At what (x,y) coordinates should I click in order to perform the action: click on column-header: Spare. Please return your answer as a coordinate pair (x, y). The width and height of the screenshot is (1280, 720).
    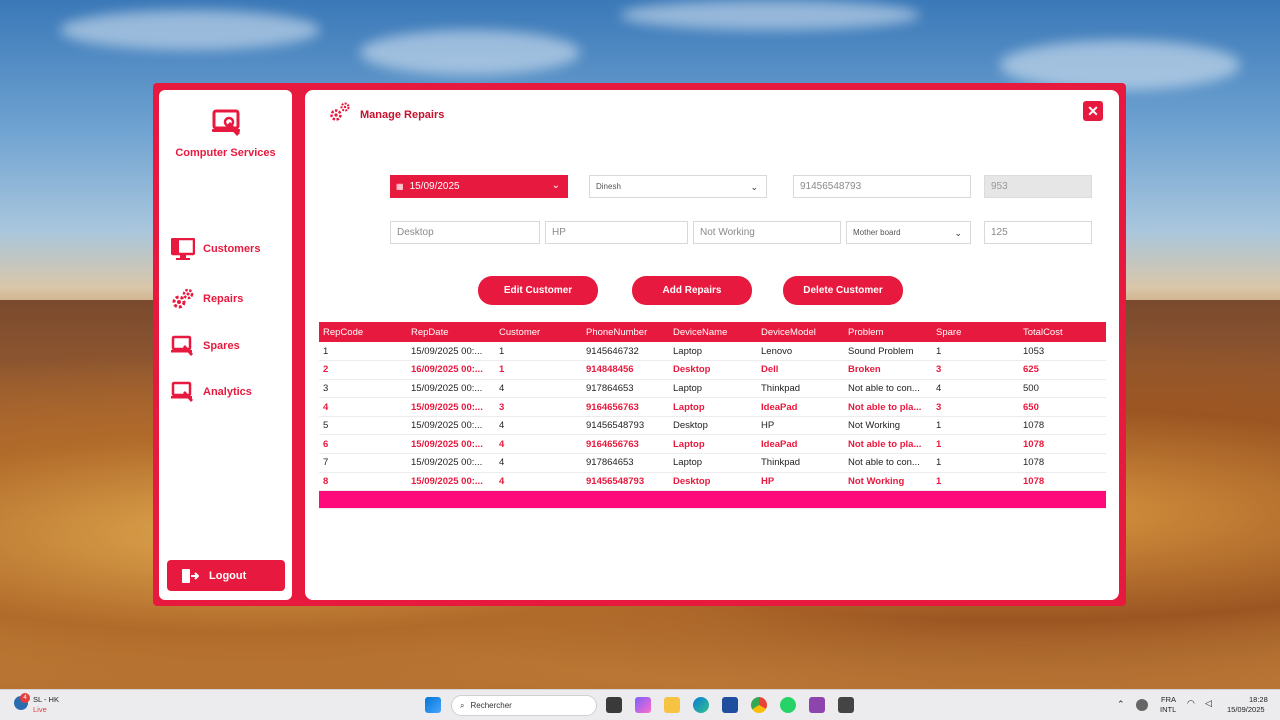
    Looking at the image, I should click on (975, 332).